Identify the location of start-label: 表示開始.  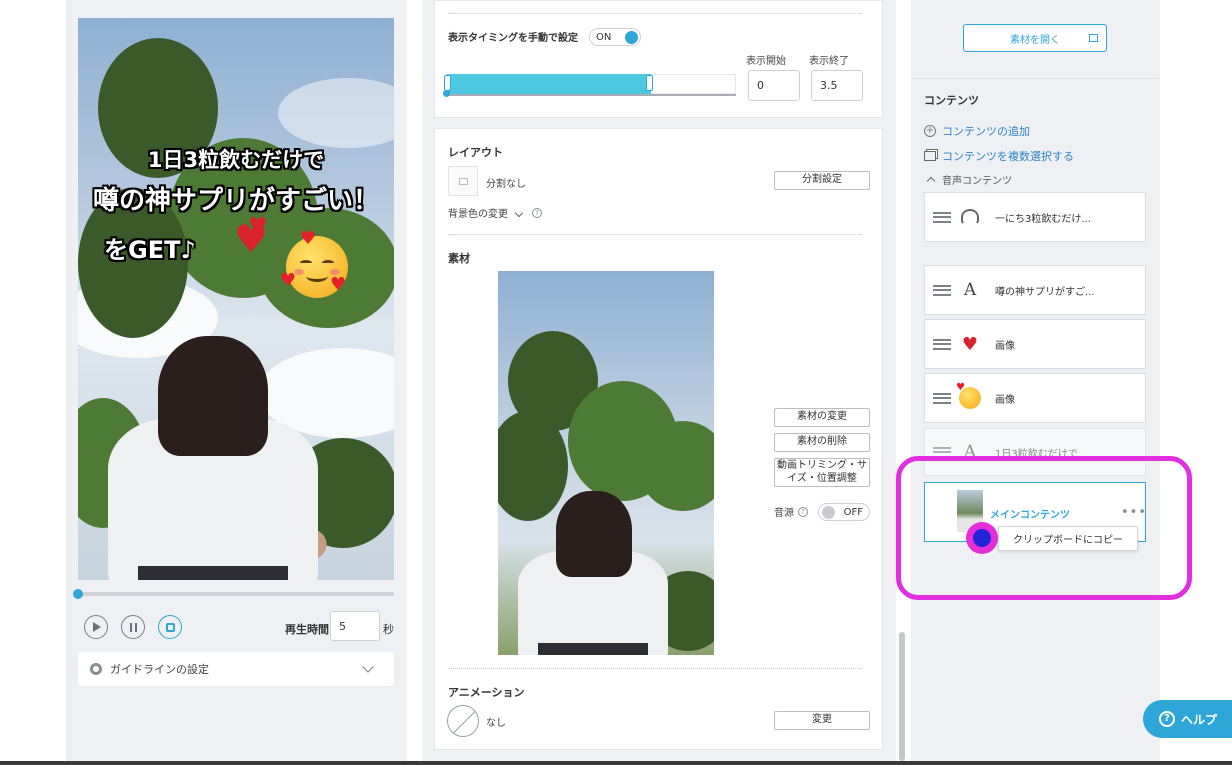
(766, 61).